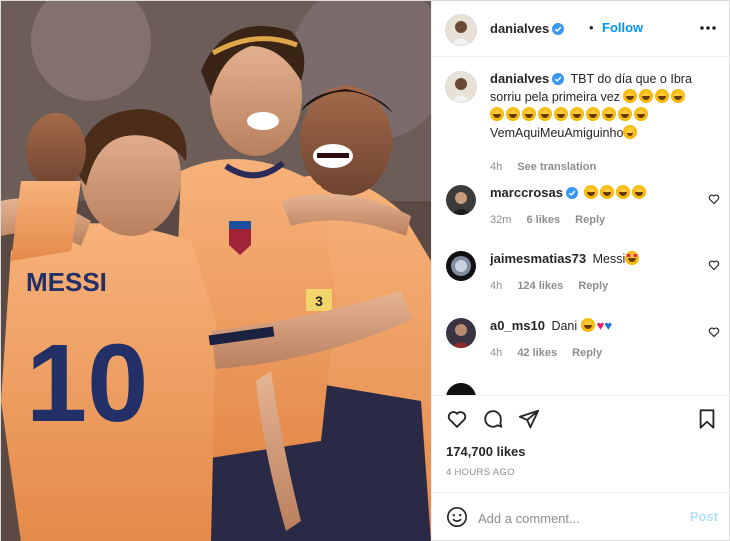  I want to click on commenter-username: marccrosas, so click(534, 192).